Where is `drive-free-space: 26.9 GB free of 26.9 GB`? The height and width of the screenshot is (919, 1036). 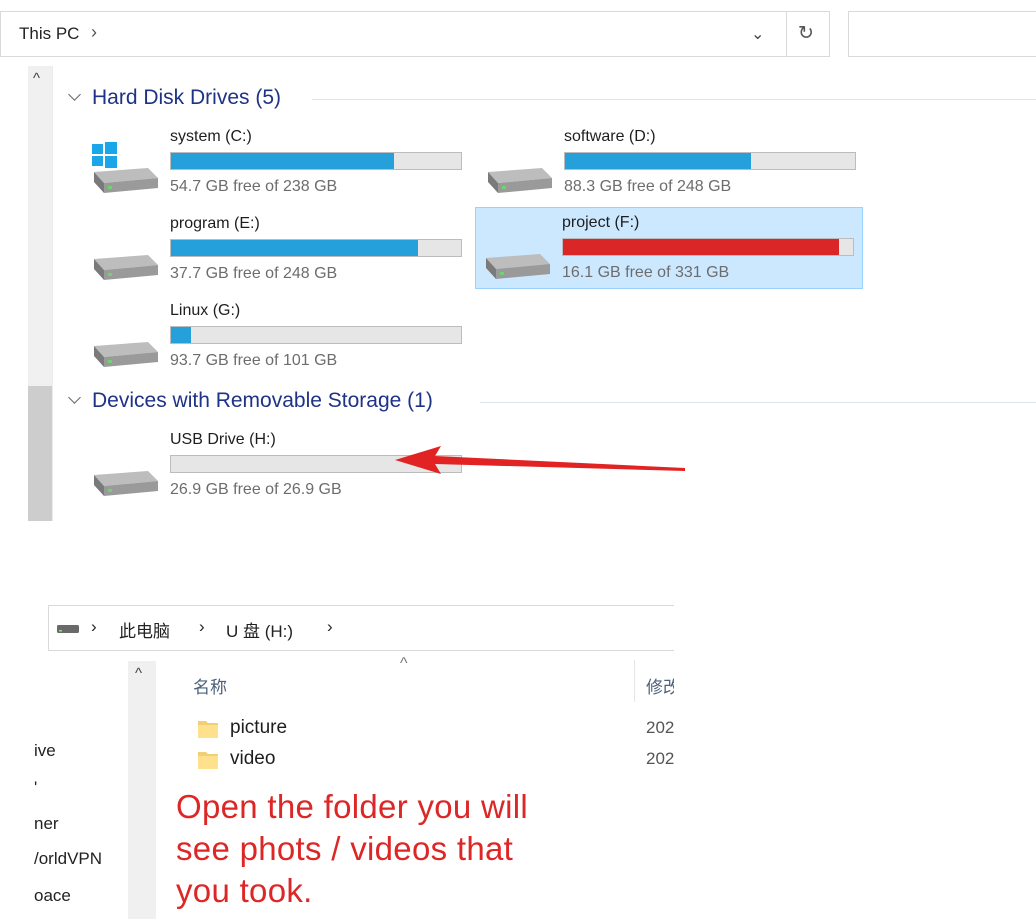
drive-free-space: 26.9 GB free of 26.9 GB is located at coordinates (256, 489).